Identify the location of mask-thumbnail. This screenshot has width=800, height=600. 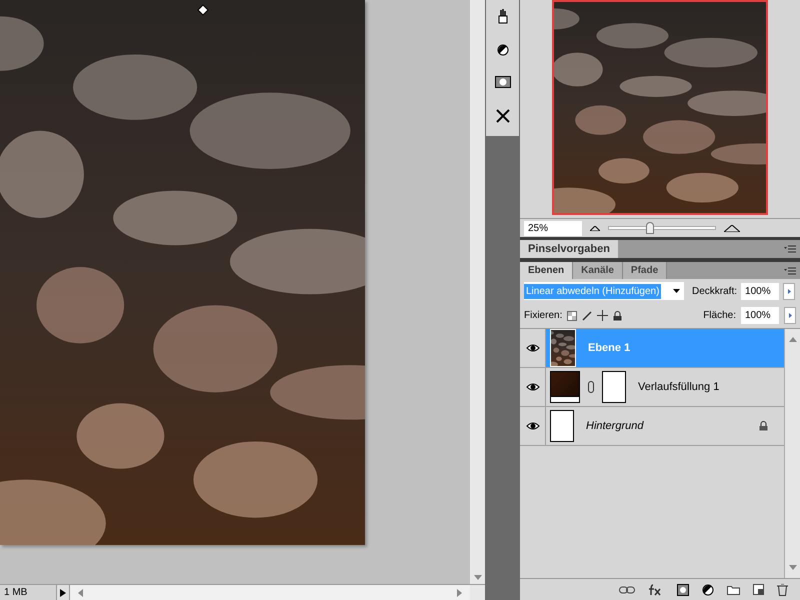
(614, 387).